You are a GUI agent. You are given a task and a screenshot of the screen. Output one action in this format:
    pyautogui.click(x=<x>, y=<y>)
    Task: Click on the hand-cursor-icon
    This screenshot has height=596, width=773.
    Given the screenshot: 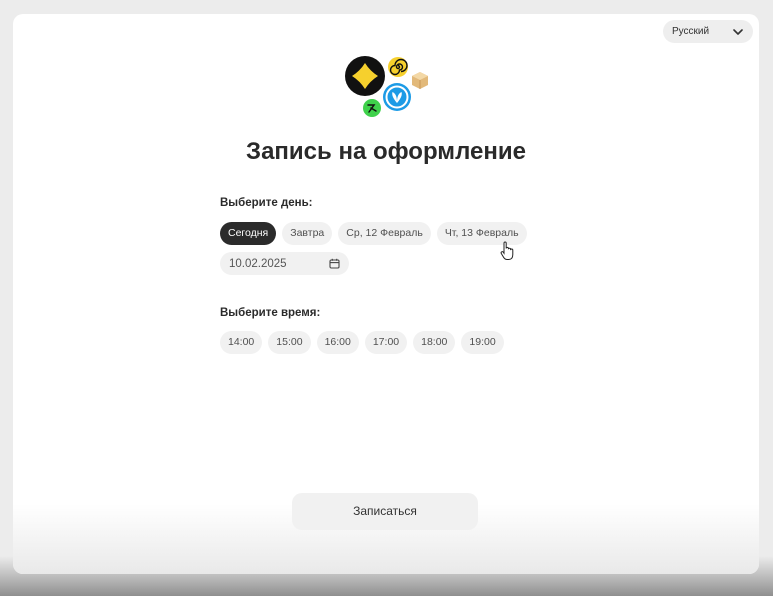 What is the action you would take?
    pyautogui.click(x=507, y=250)
    